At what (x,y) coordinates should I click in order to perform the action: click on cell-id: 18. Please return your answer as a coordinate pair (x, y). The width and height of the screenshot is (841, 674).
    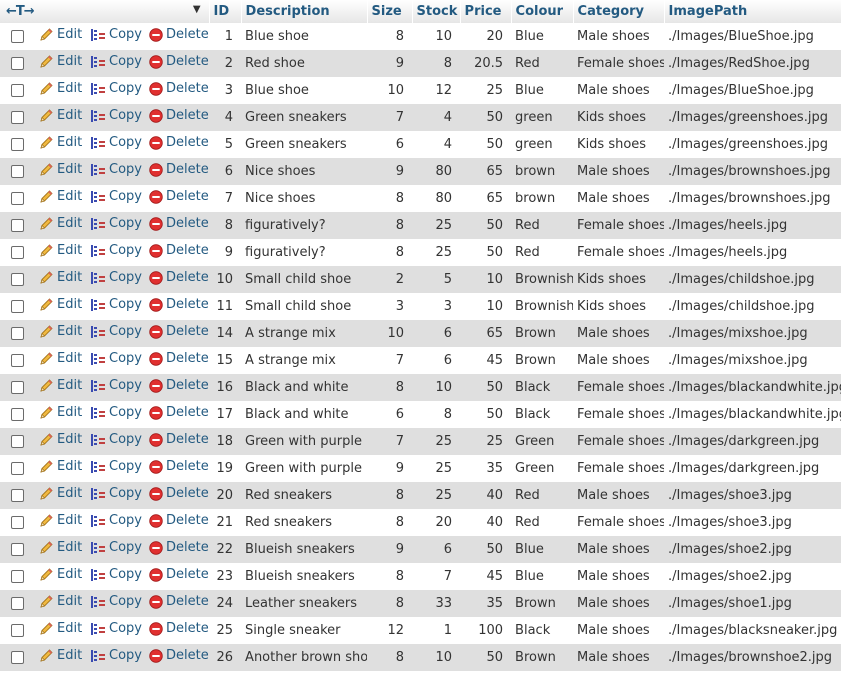
    Looking at the image, I should click on (225, 441).